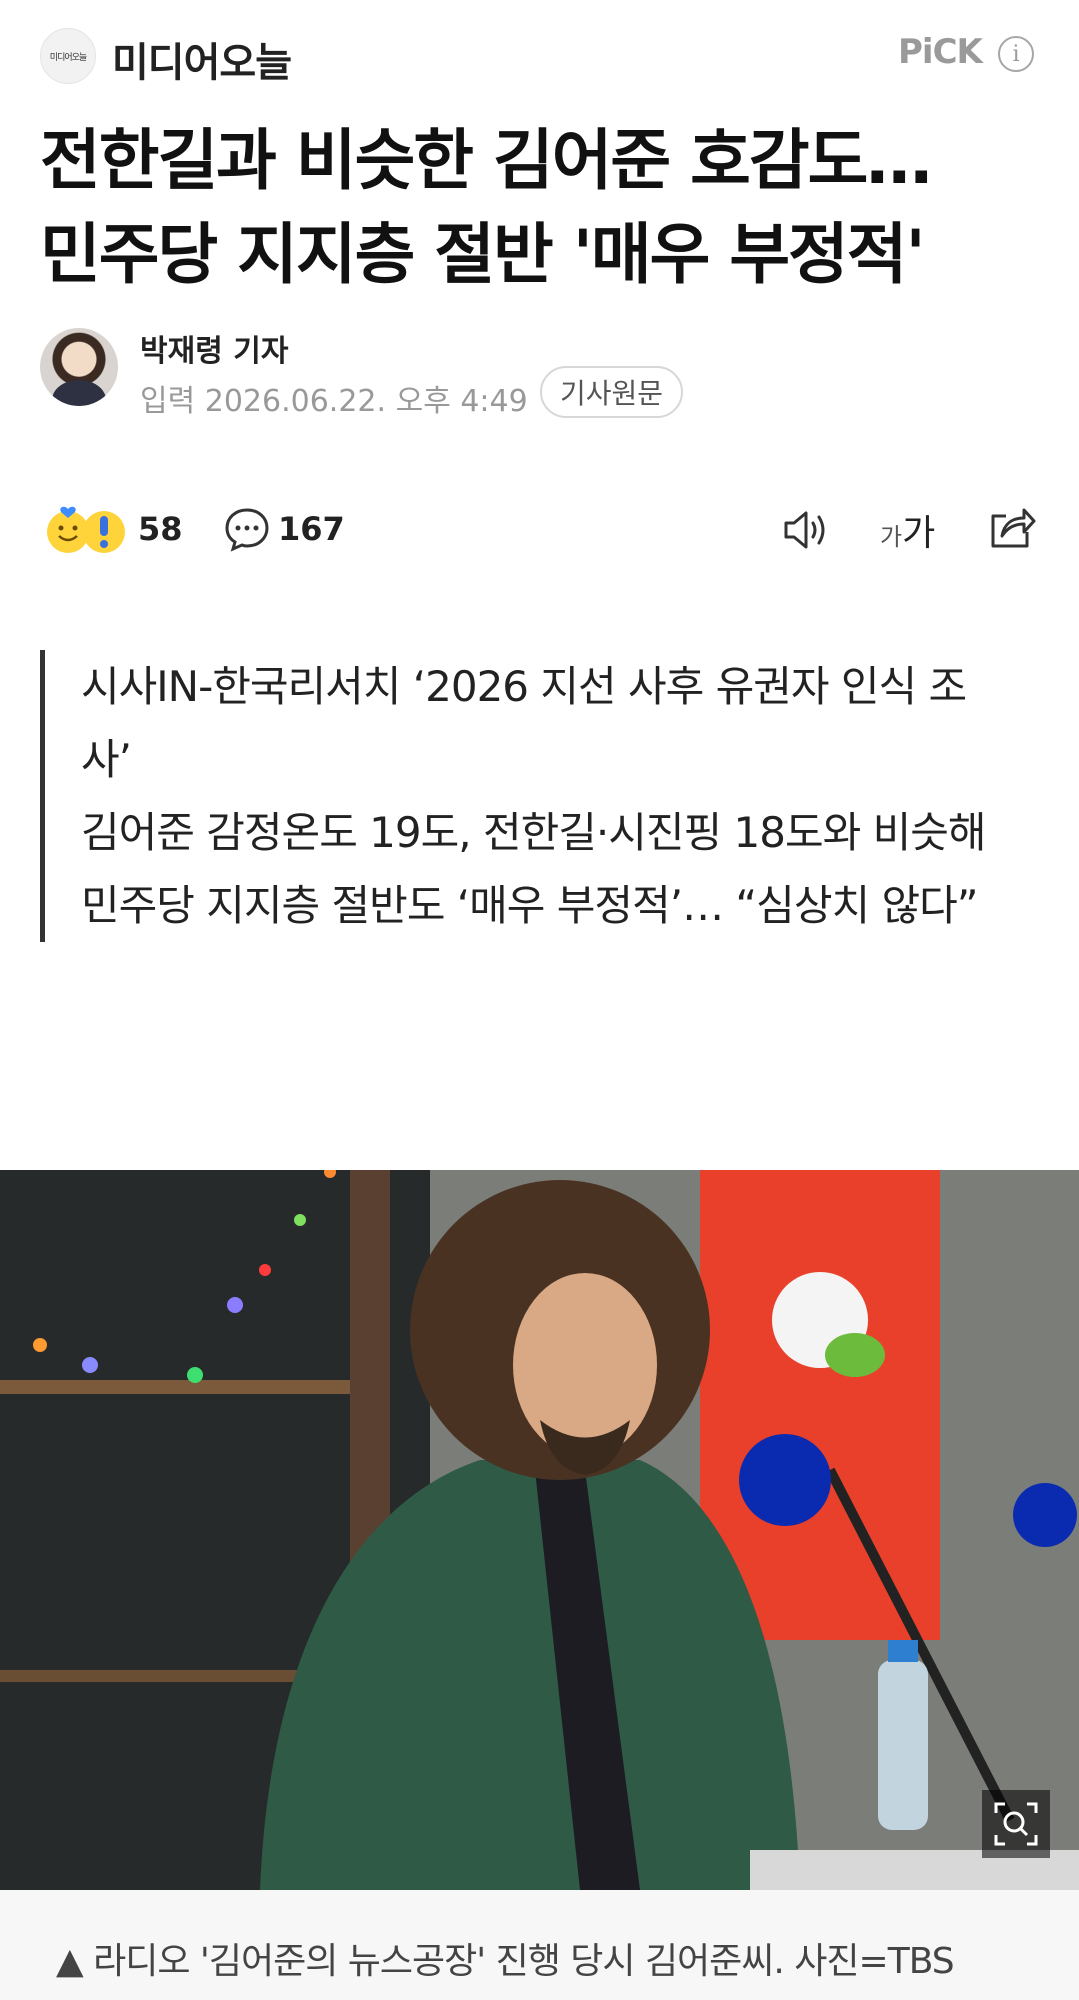  Describe the element at coordinates (79, 367) in the screenshot. I see `reporter-avatar` at that location.